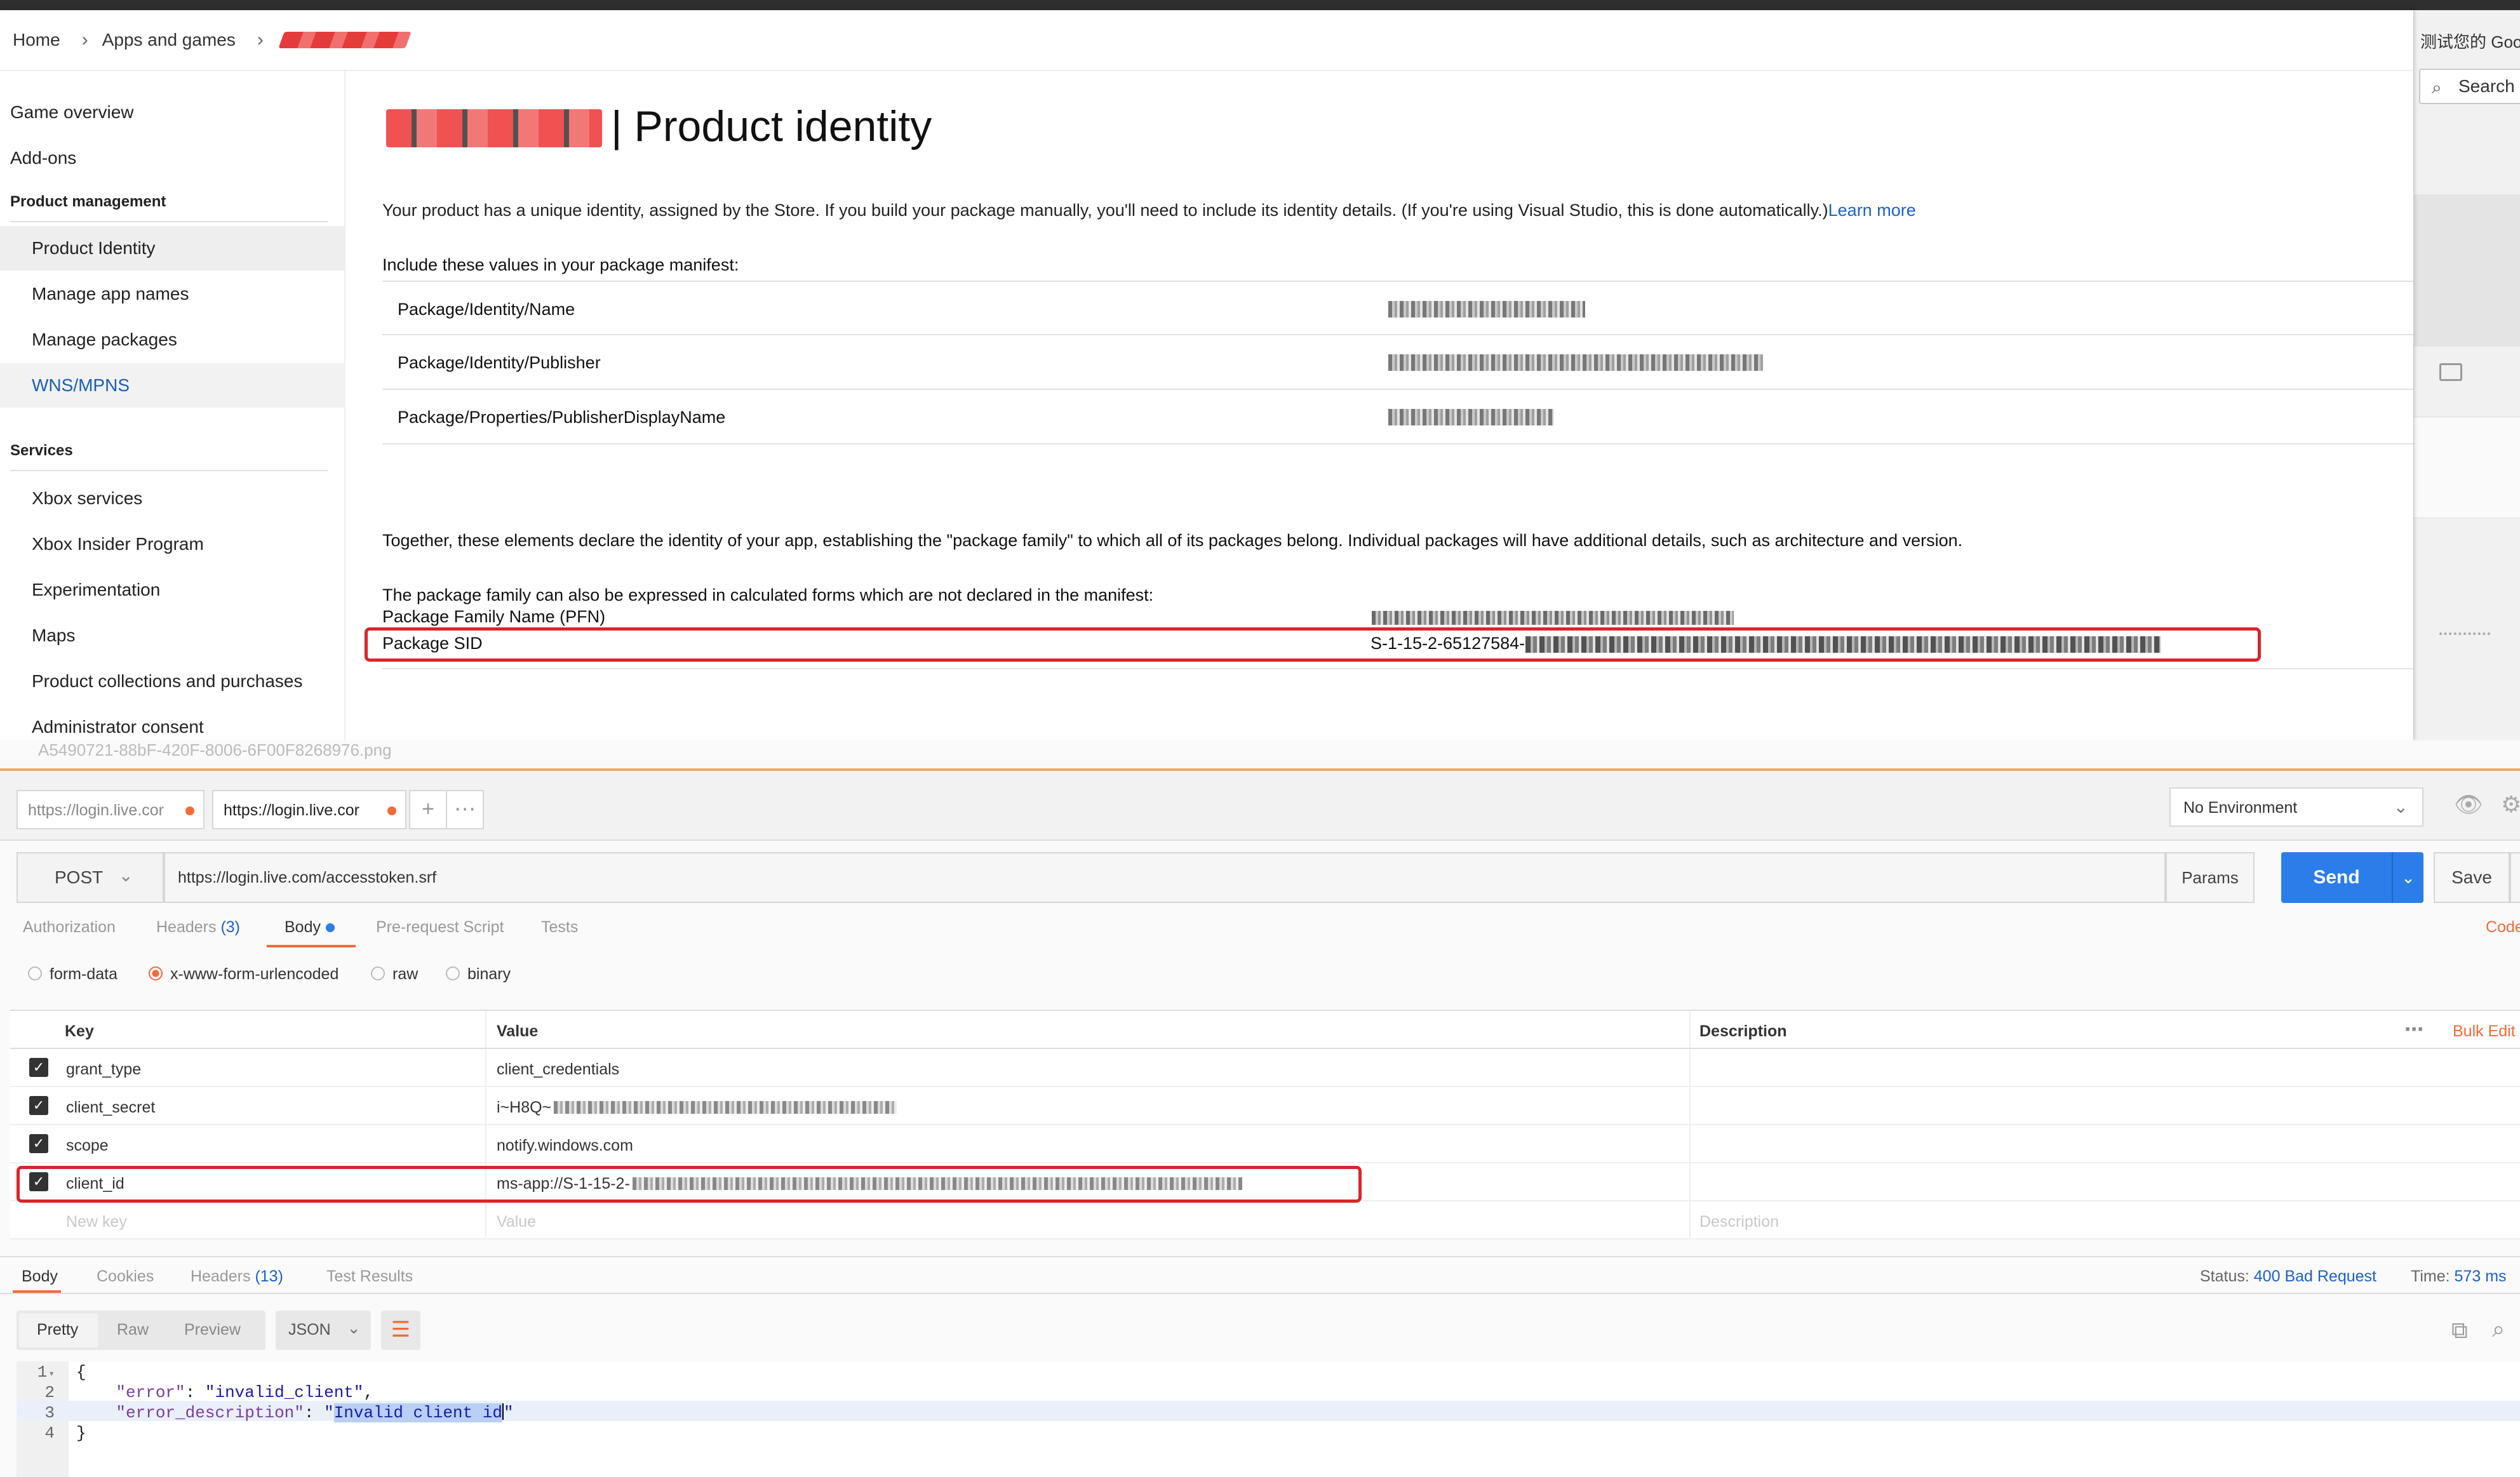 This screenshot has width=2520, height=1477. What do you see at coordinates (697, 1108) in the screenshot?
I see `row-value-cell: i~H8Q~` at bounding box center [697, 1108].